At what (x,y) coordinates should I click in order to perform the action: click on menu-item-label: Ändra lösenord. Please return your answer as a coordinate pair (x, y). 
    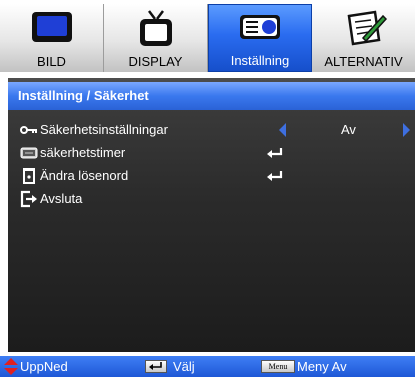
    Looking at the image, I should click on (84, 175).